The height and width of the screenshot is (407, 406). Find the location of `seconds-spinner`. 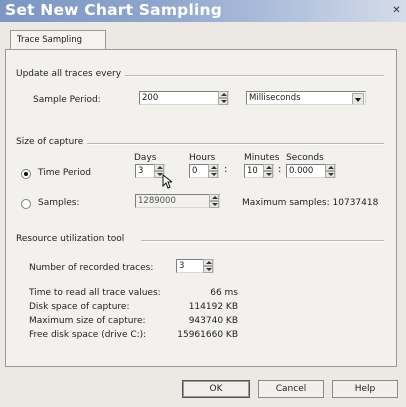

seconds-spinner is located at coordinates (330, 171).